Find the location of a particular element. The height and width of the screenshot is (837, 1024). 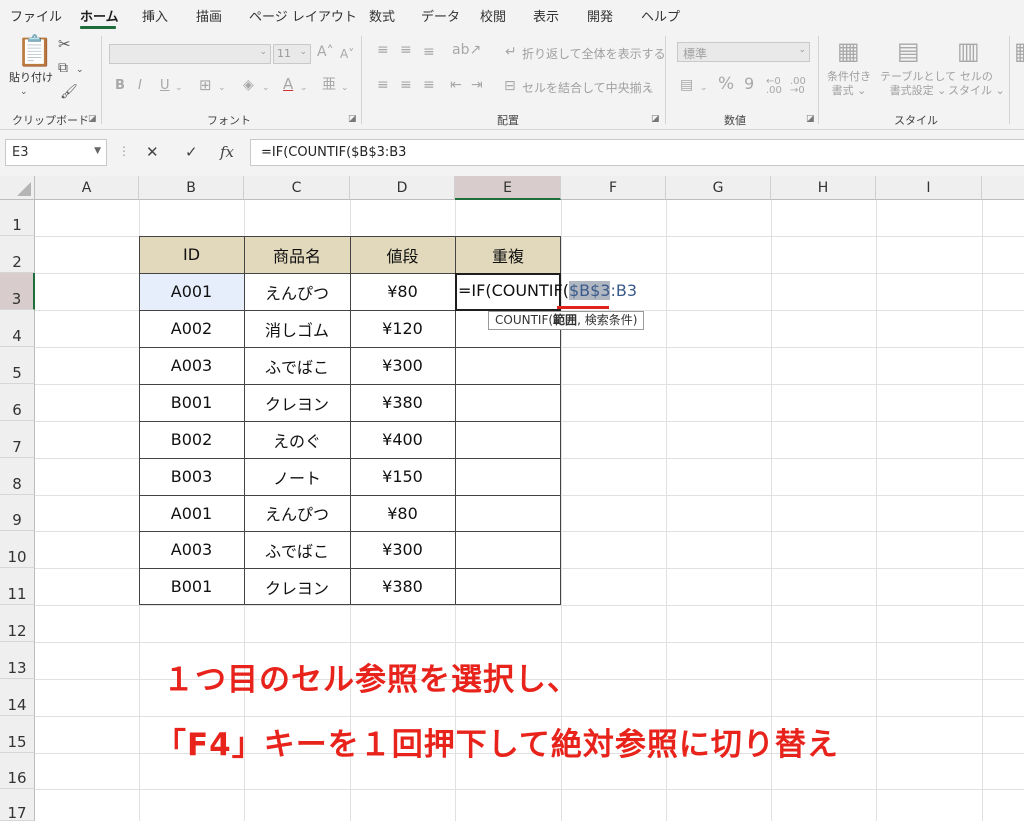

tab-developer: 開発 is located at coordinates (600, 15).